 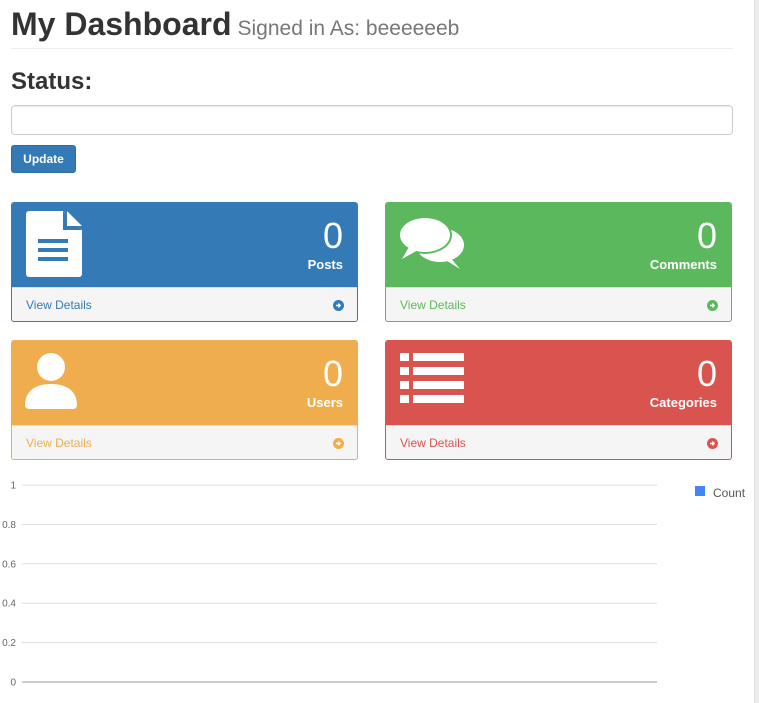 I want to click on chart-y-tick-label: 1, so click(x=13, y=486).